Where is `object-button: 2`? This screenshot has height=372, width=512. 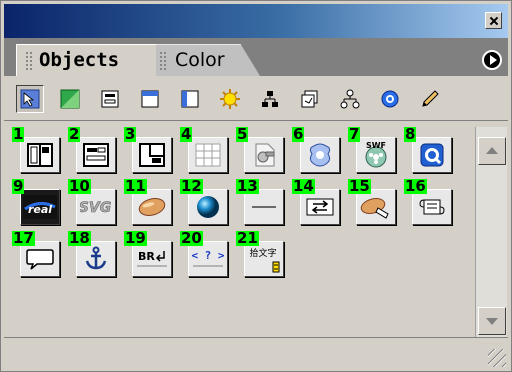
object-button: 2 is located at coordinates (92, 149).